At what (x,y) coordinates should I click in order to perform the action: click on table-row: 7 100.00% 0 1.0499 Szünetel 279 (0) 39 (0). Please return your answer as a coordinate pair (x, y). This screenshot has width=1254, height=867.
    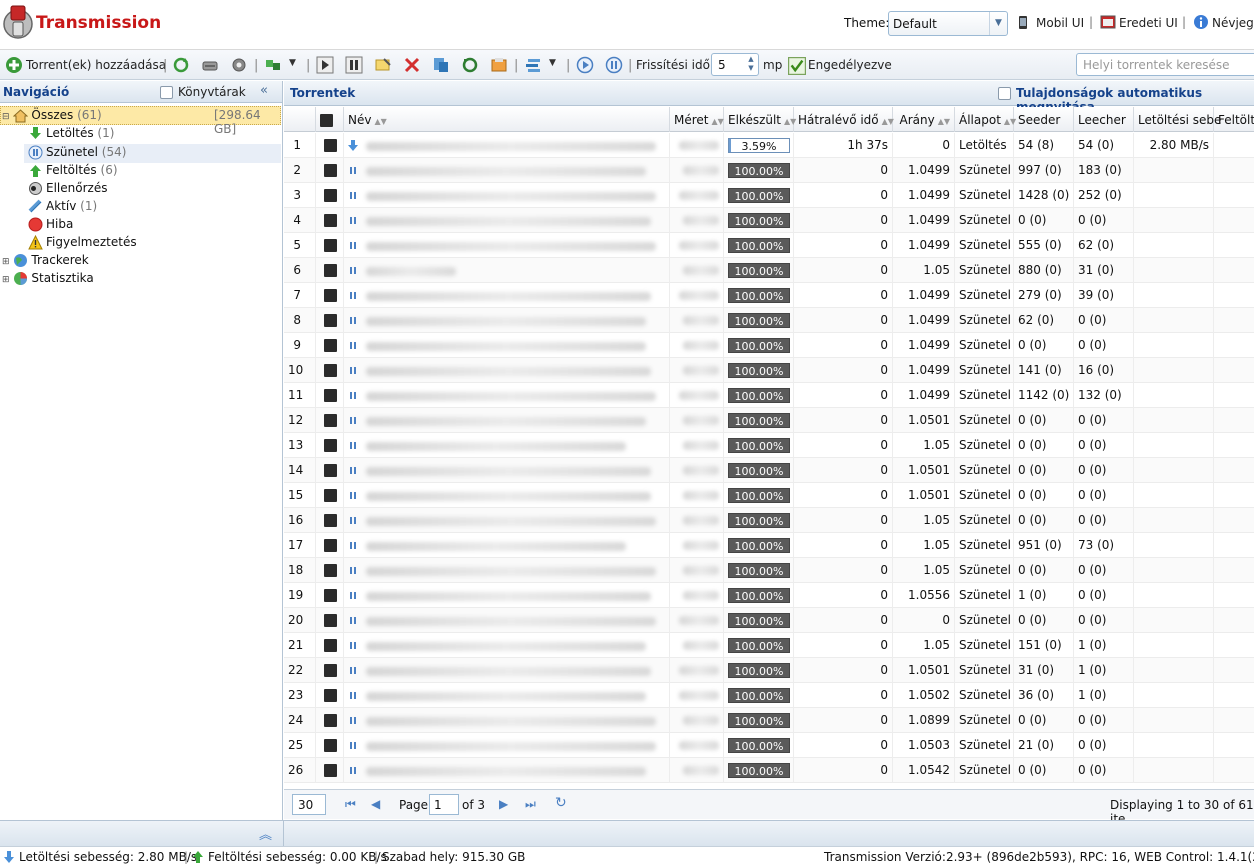
    Looking at the image, I should click on (769, 295).